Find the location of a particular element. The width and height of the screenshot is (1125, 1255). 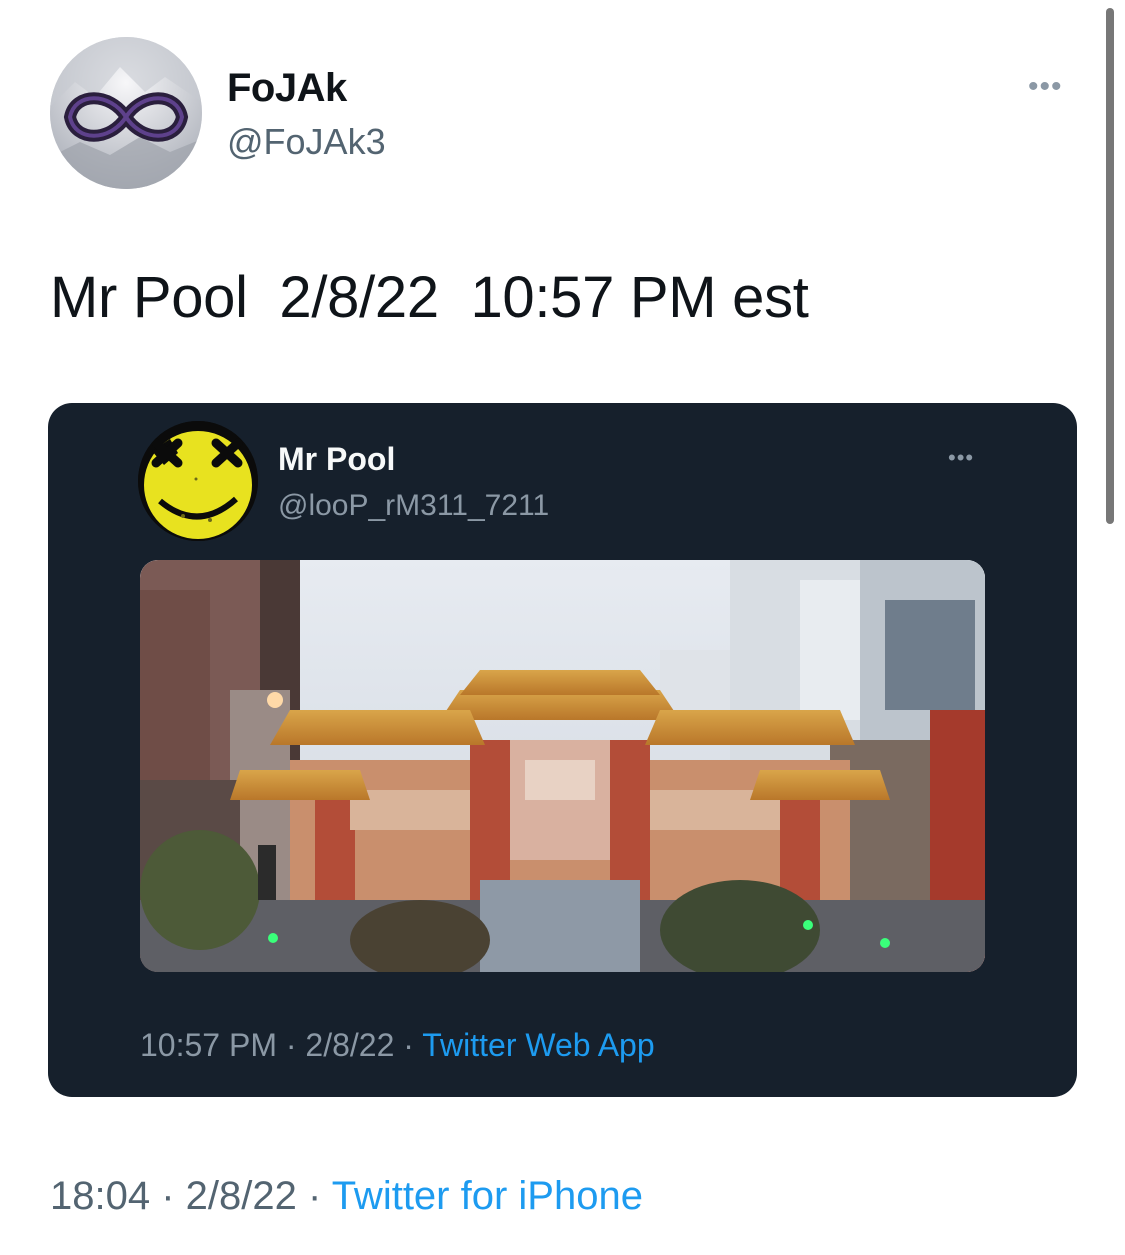

tweet-meta: 18:04 · 2/8/22 · Twitter for iPhone is located at coordinates (346, 1196).